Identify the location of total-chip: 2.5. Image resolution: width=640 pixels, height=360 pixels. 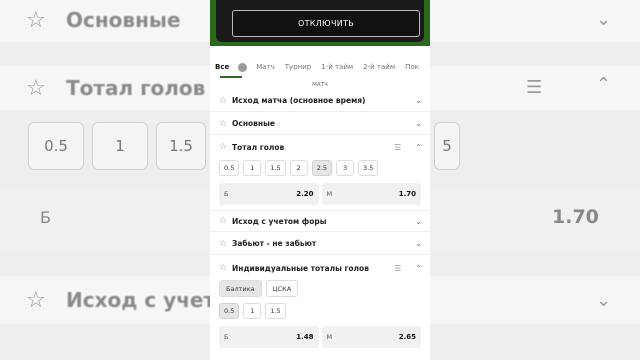
(322, 168).